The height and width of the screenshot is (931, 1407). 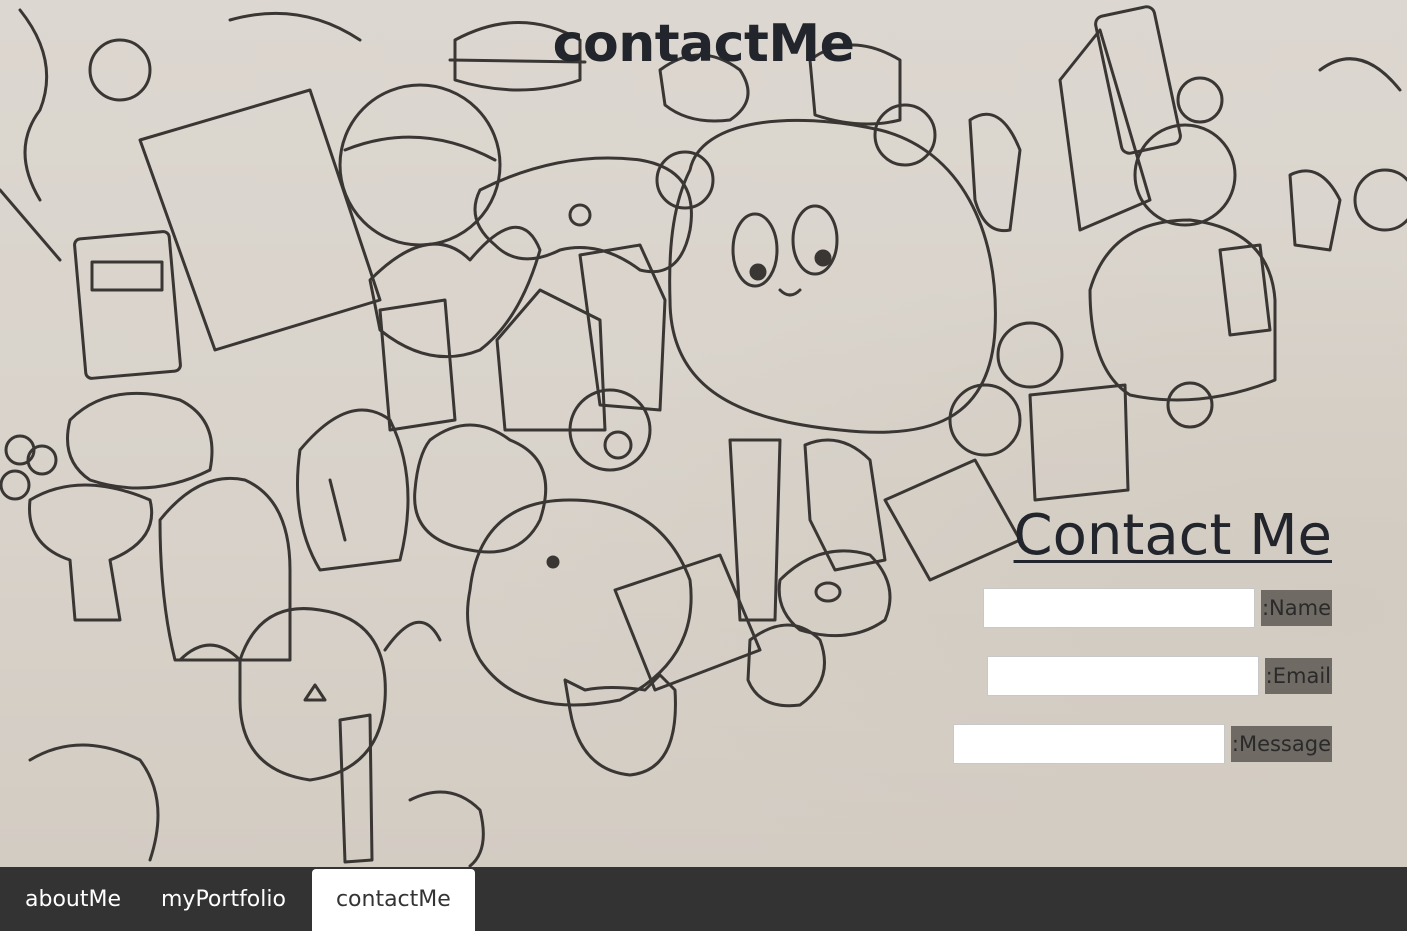 I want to click on email-label: :Email, so click(x=1298, y=676).